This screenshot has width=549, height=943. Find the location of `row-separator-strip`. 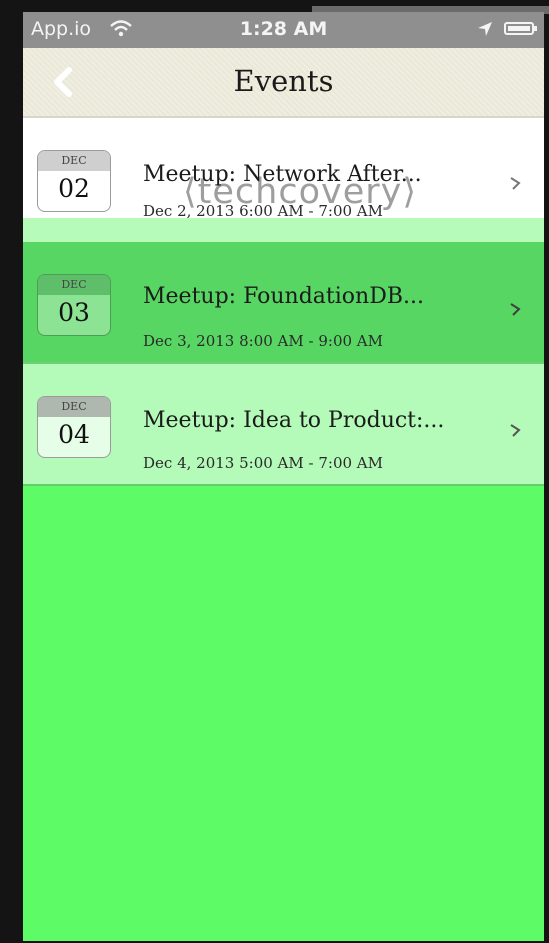

row-separator-strip is located at coordinates (283, 231).